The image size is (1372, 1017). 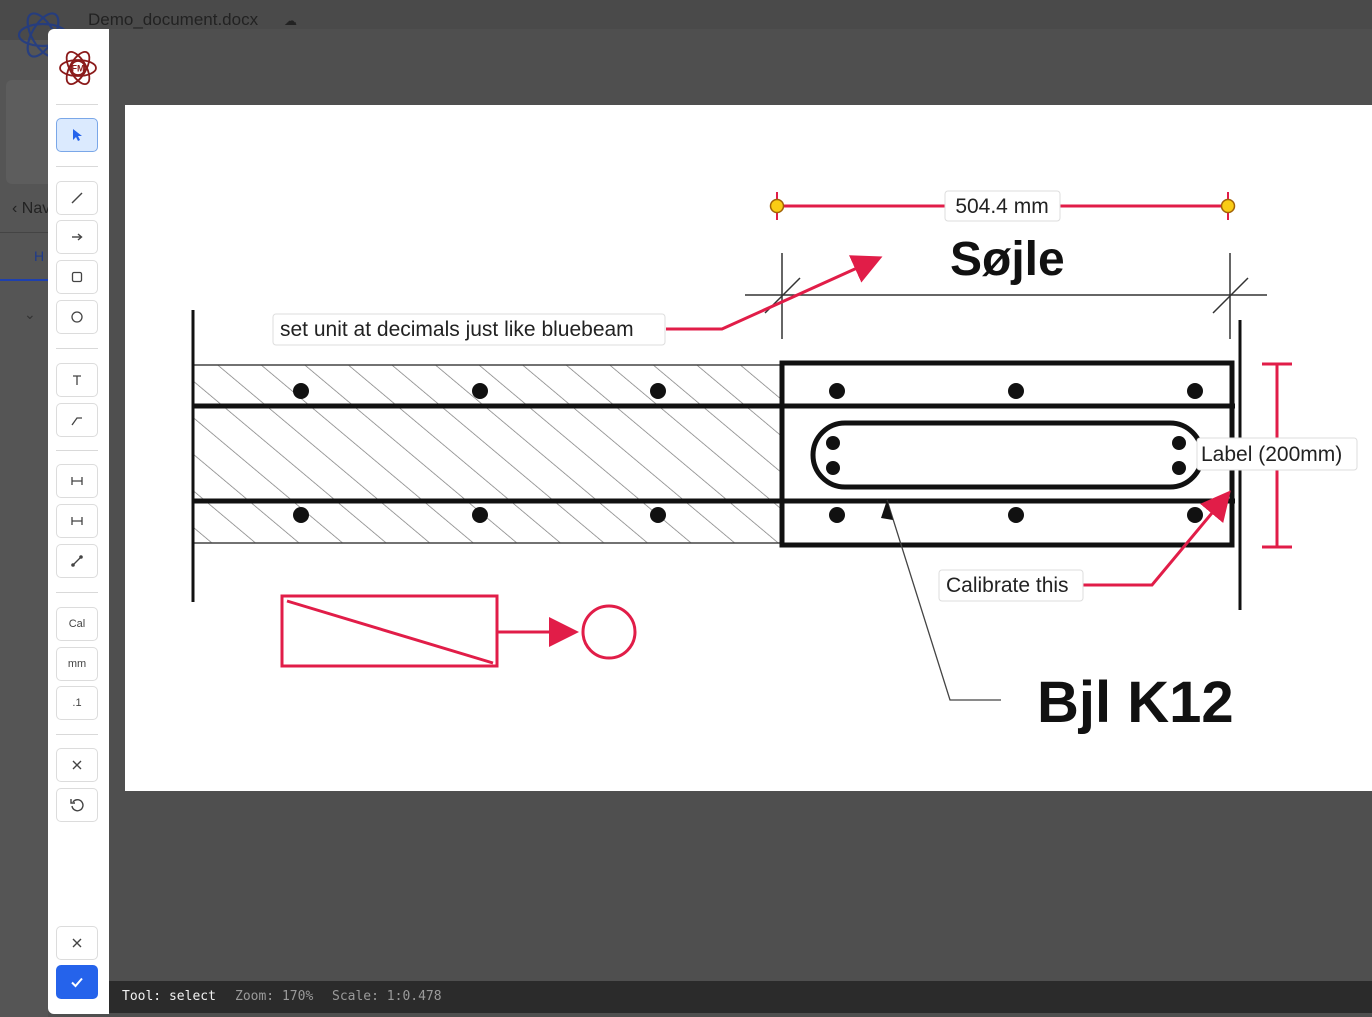 I want to click on circle-icon, so click(x=77, y=317).